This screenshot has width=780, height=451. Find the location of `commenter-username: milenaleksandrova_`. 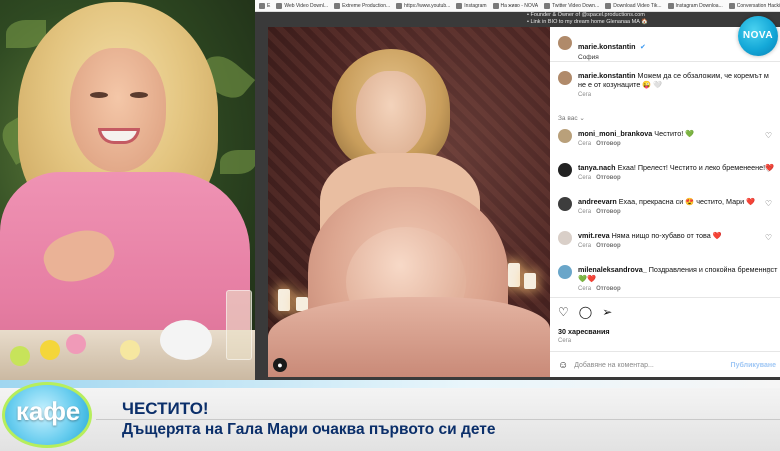

commenter-username: milenaleksandrova_ is located at coordinates (612, 269).